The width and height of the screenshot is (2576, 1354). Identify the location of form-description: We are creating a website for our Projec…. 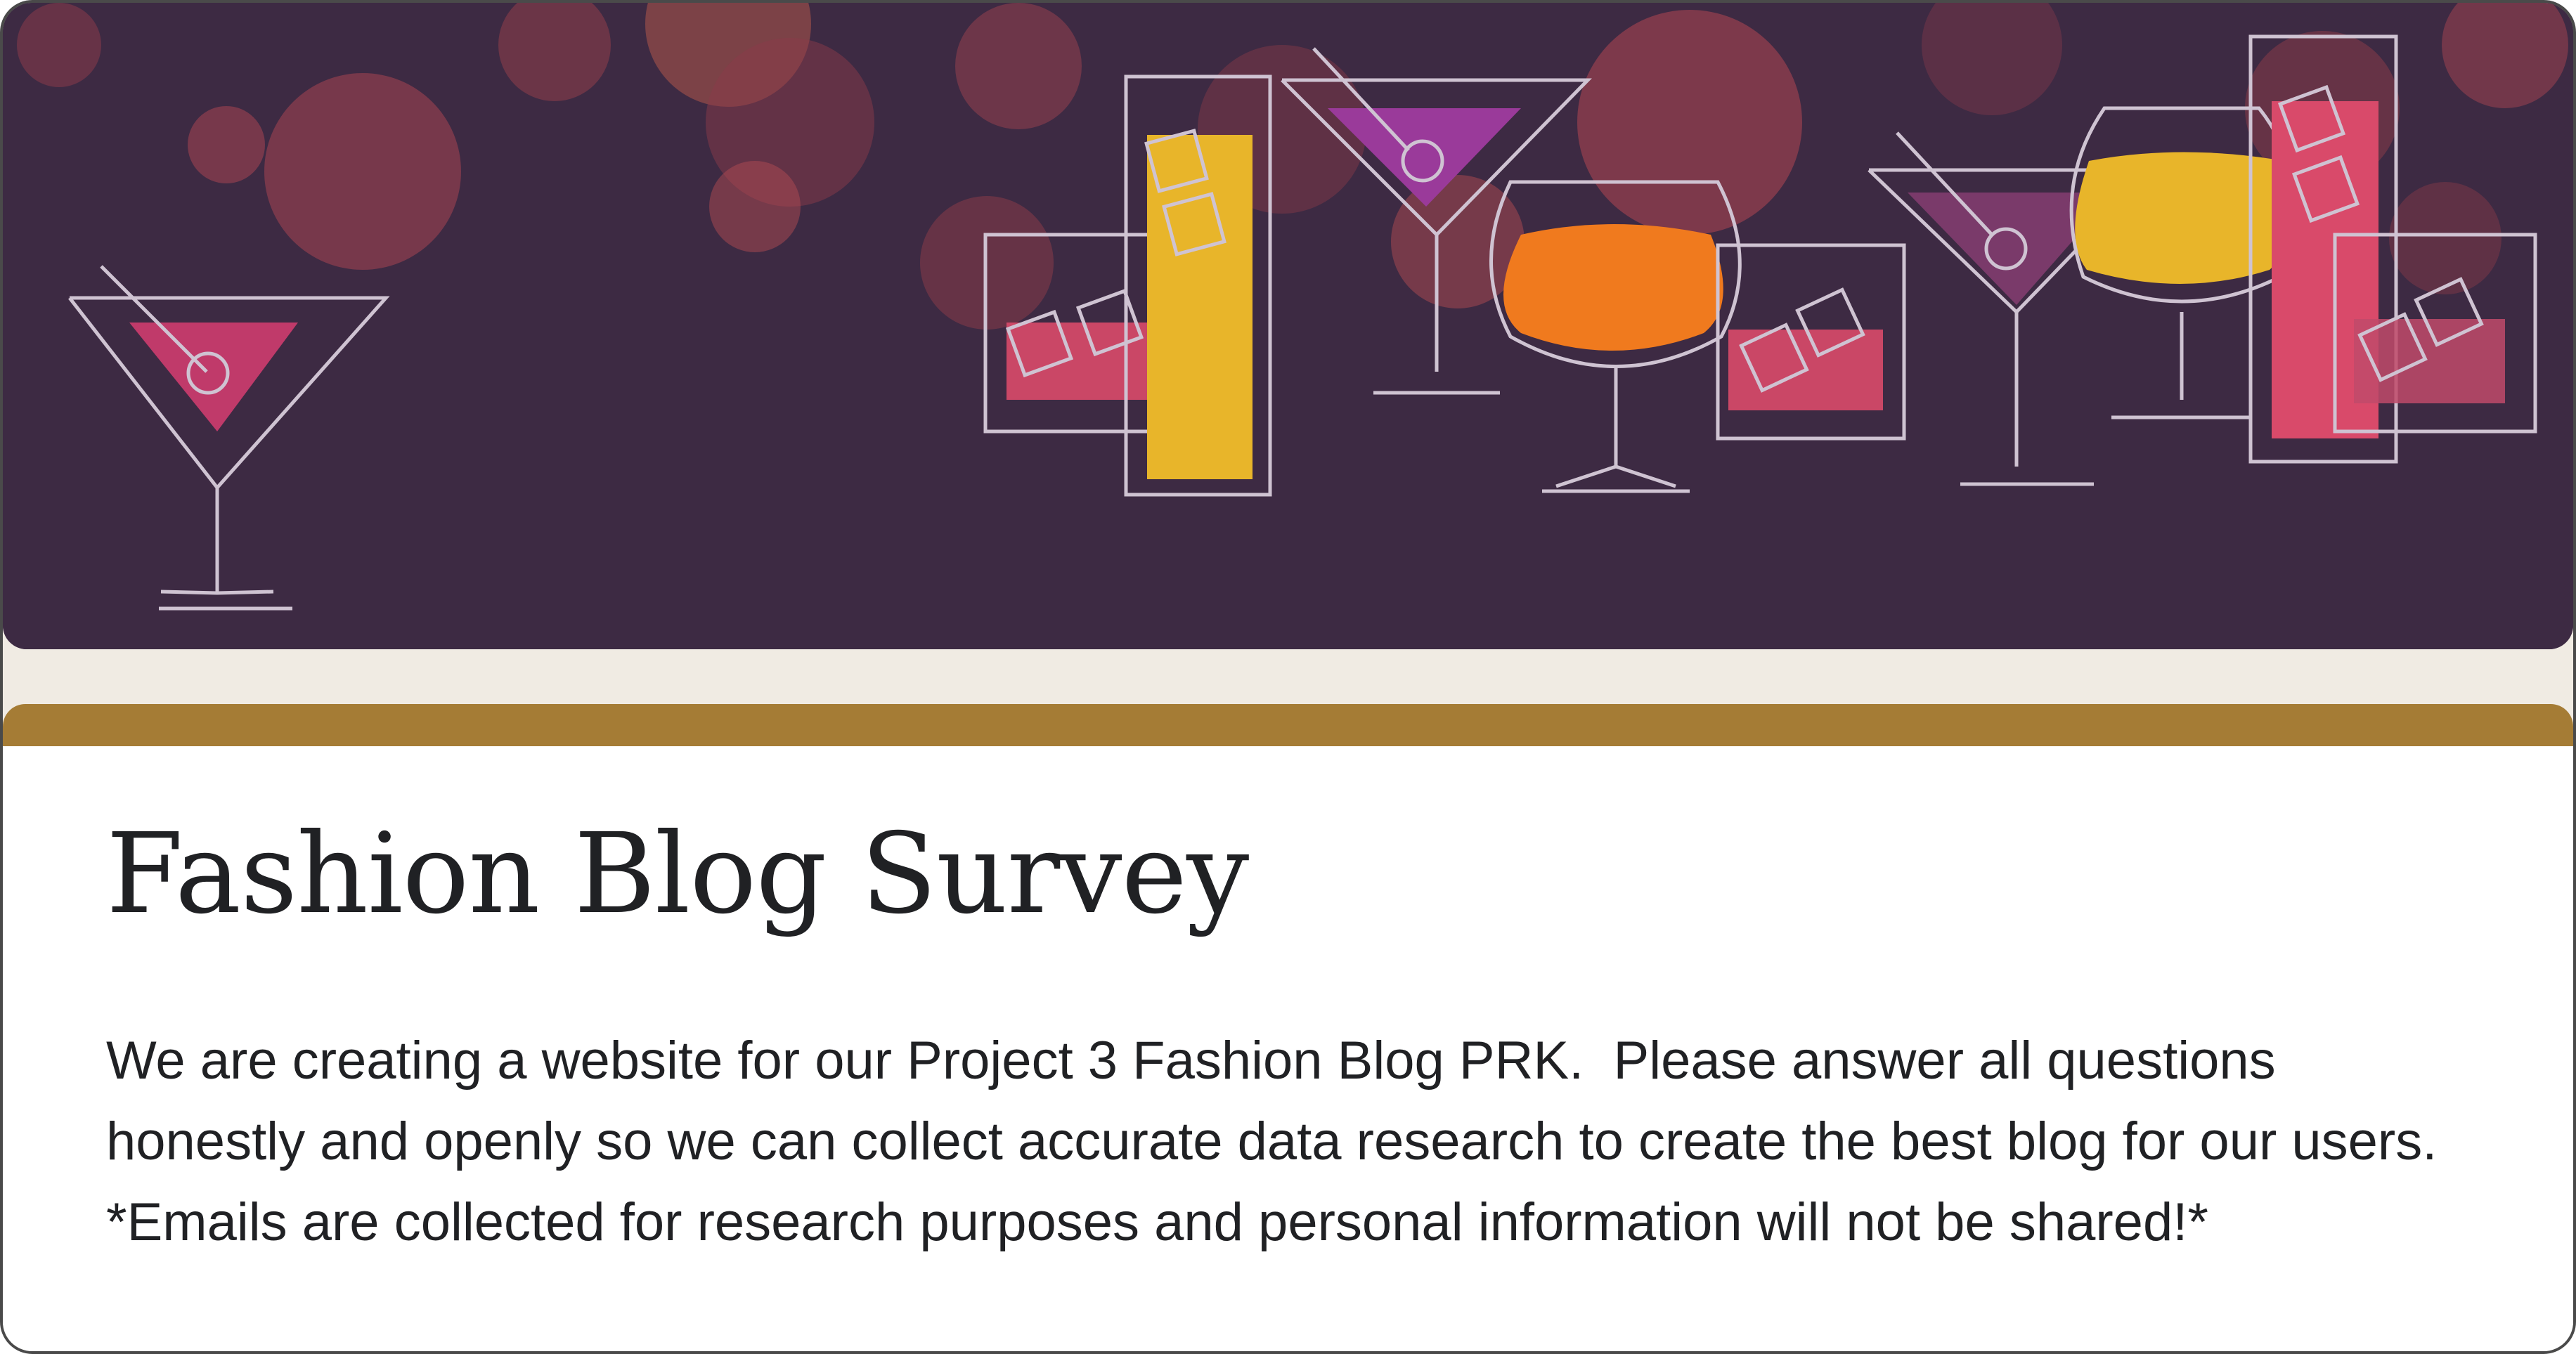
(1286, 1141).